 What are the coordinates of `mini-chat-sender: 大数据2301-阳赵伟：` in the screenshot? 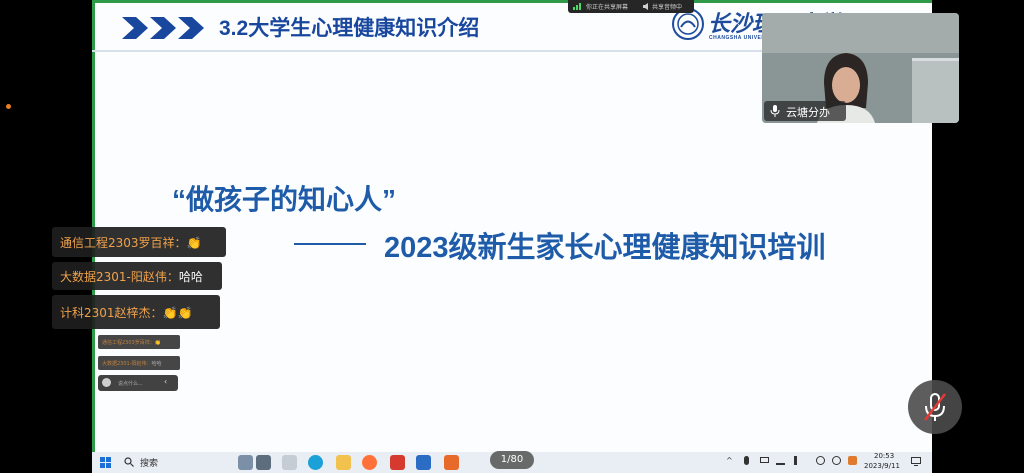 It's located at (127, 364).